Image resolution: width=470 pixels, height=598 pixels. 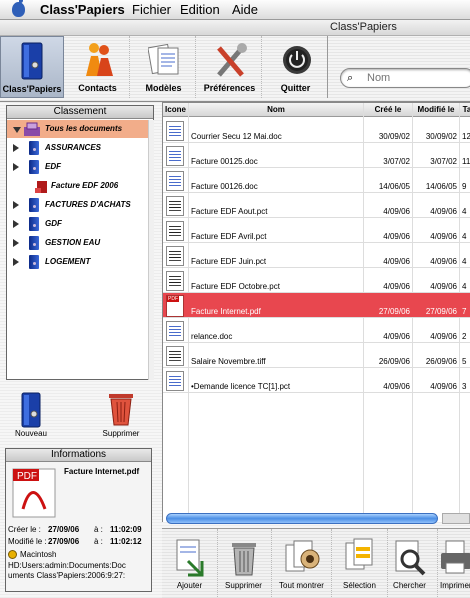 I want to click on tree-item-label: GESTION EAU, so click(x=73, y=242).